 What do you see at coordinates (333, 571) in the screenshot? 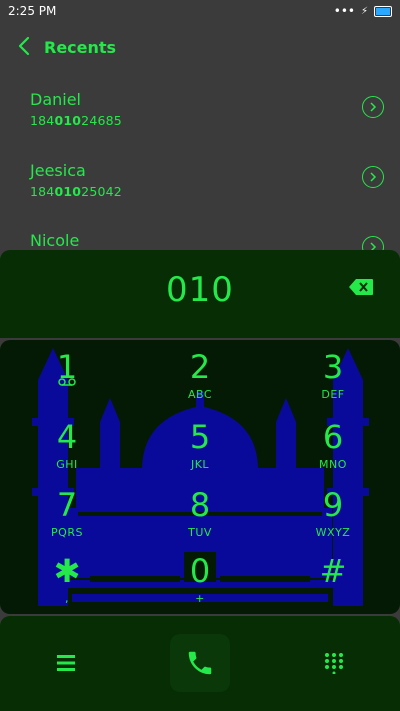
I see `dial-key-digit: #` at bounding box center [333, 571].